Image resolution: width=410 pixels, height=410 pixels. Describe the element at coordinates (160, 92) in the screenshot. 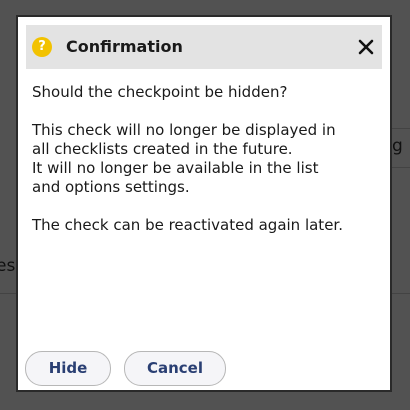

I see `dialog-question: Should the checkpoint be hidden?` at that location.